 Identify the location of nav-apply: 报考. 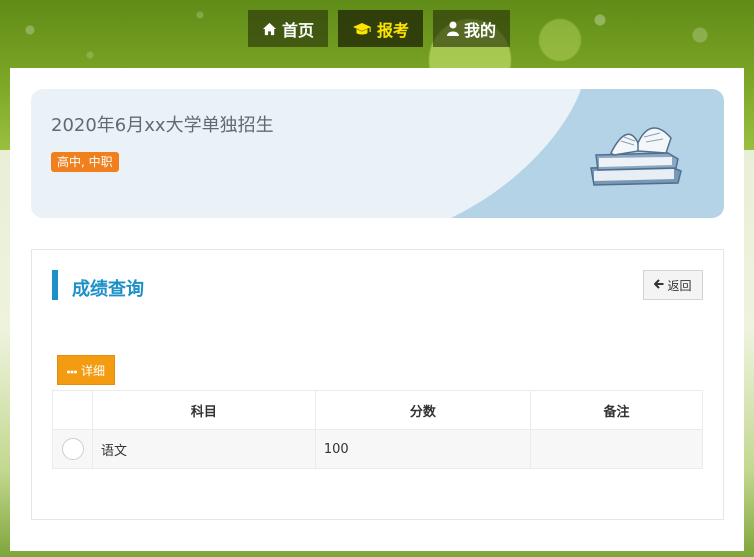
(381, 28).